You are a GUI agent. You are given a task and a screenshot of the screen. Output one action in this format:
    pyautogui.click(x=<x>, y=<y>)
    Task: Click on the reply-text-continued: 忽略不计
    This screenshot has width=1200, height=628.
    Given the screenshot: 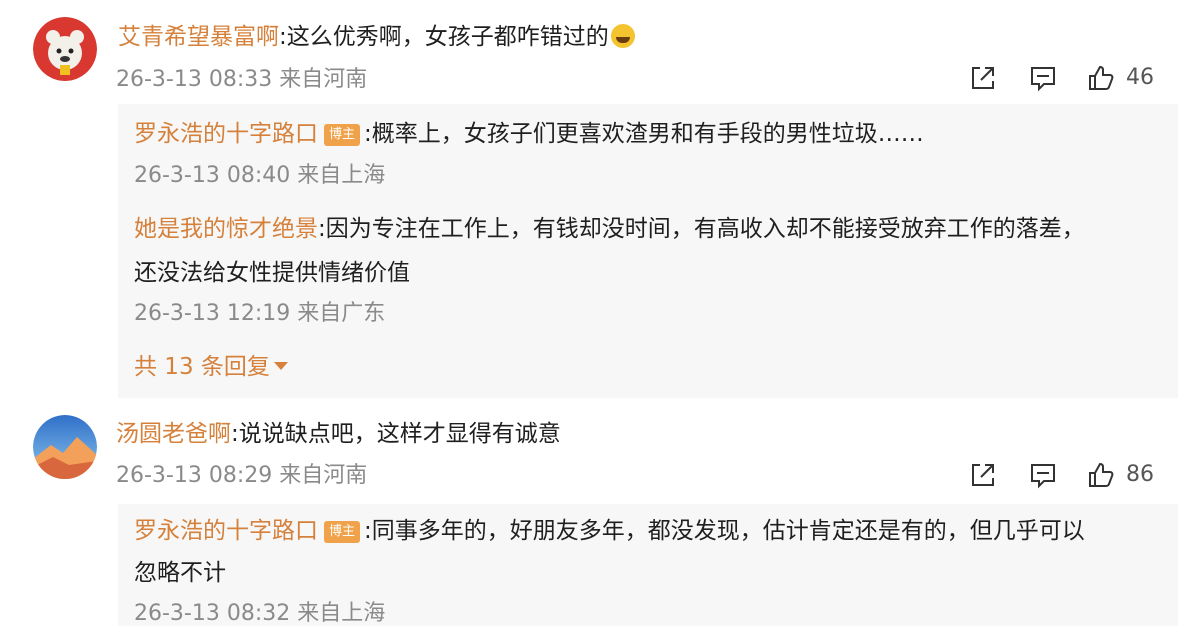 What is the action you would take?
    pyautogui.click(x=180, y=573)
    